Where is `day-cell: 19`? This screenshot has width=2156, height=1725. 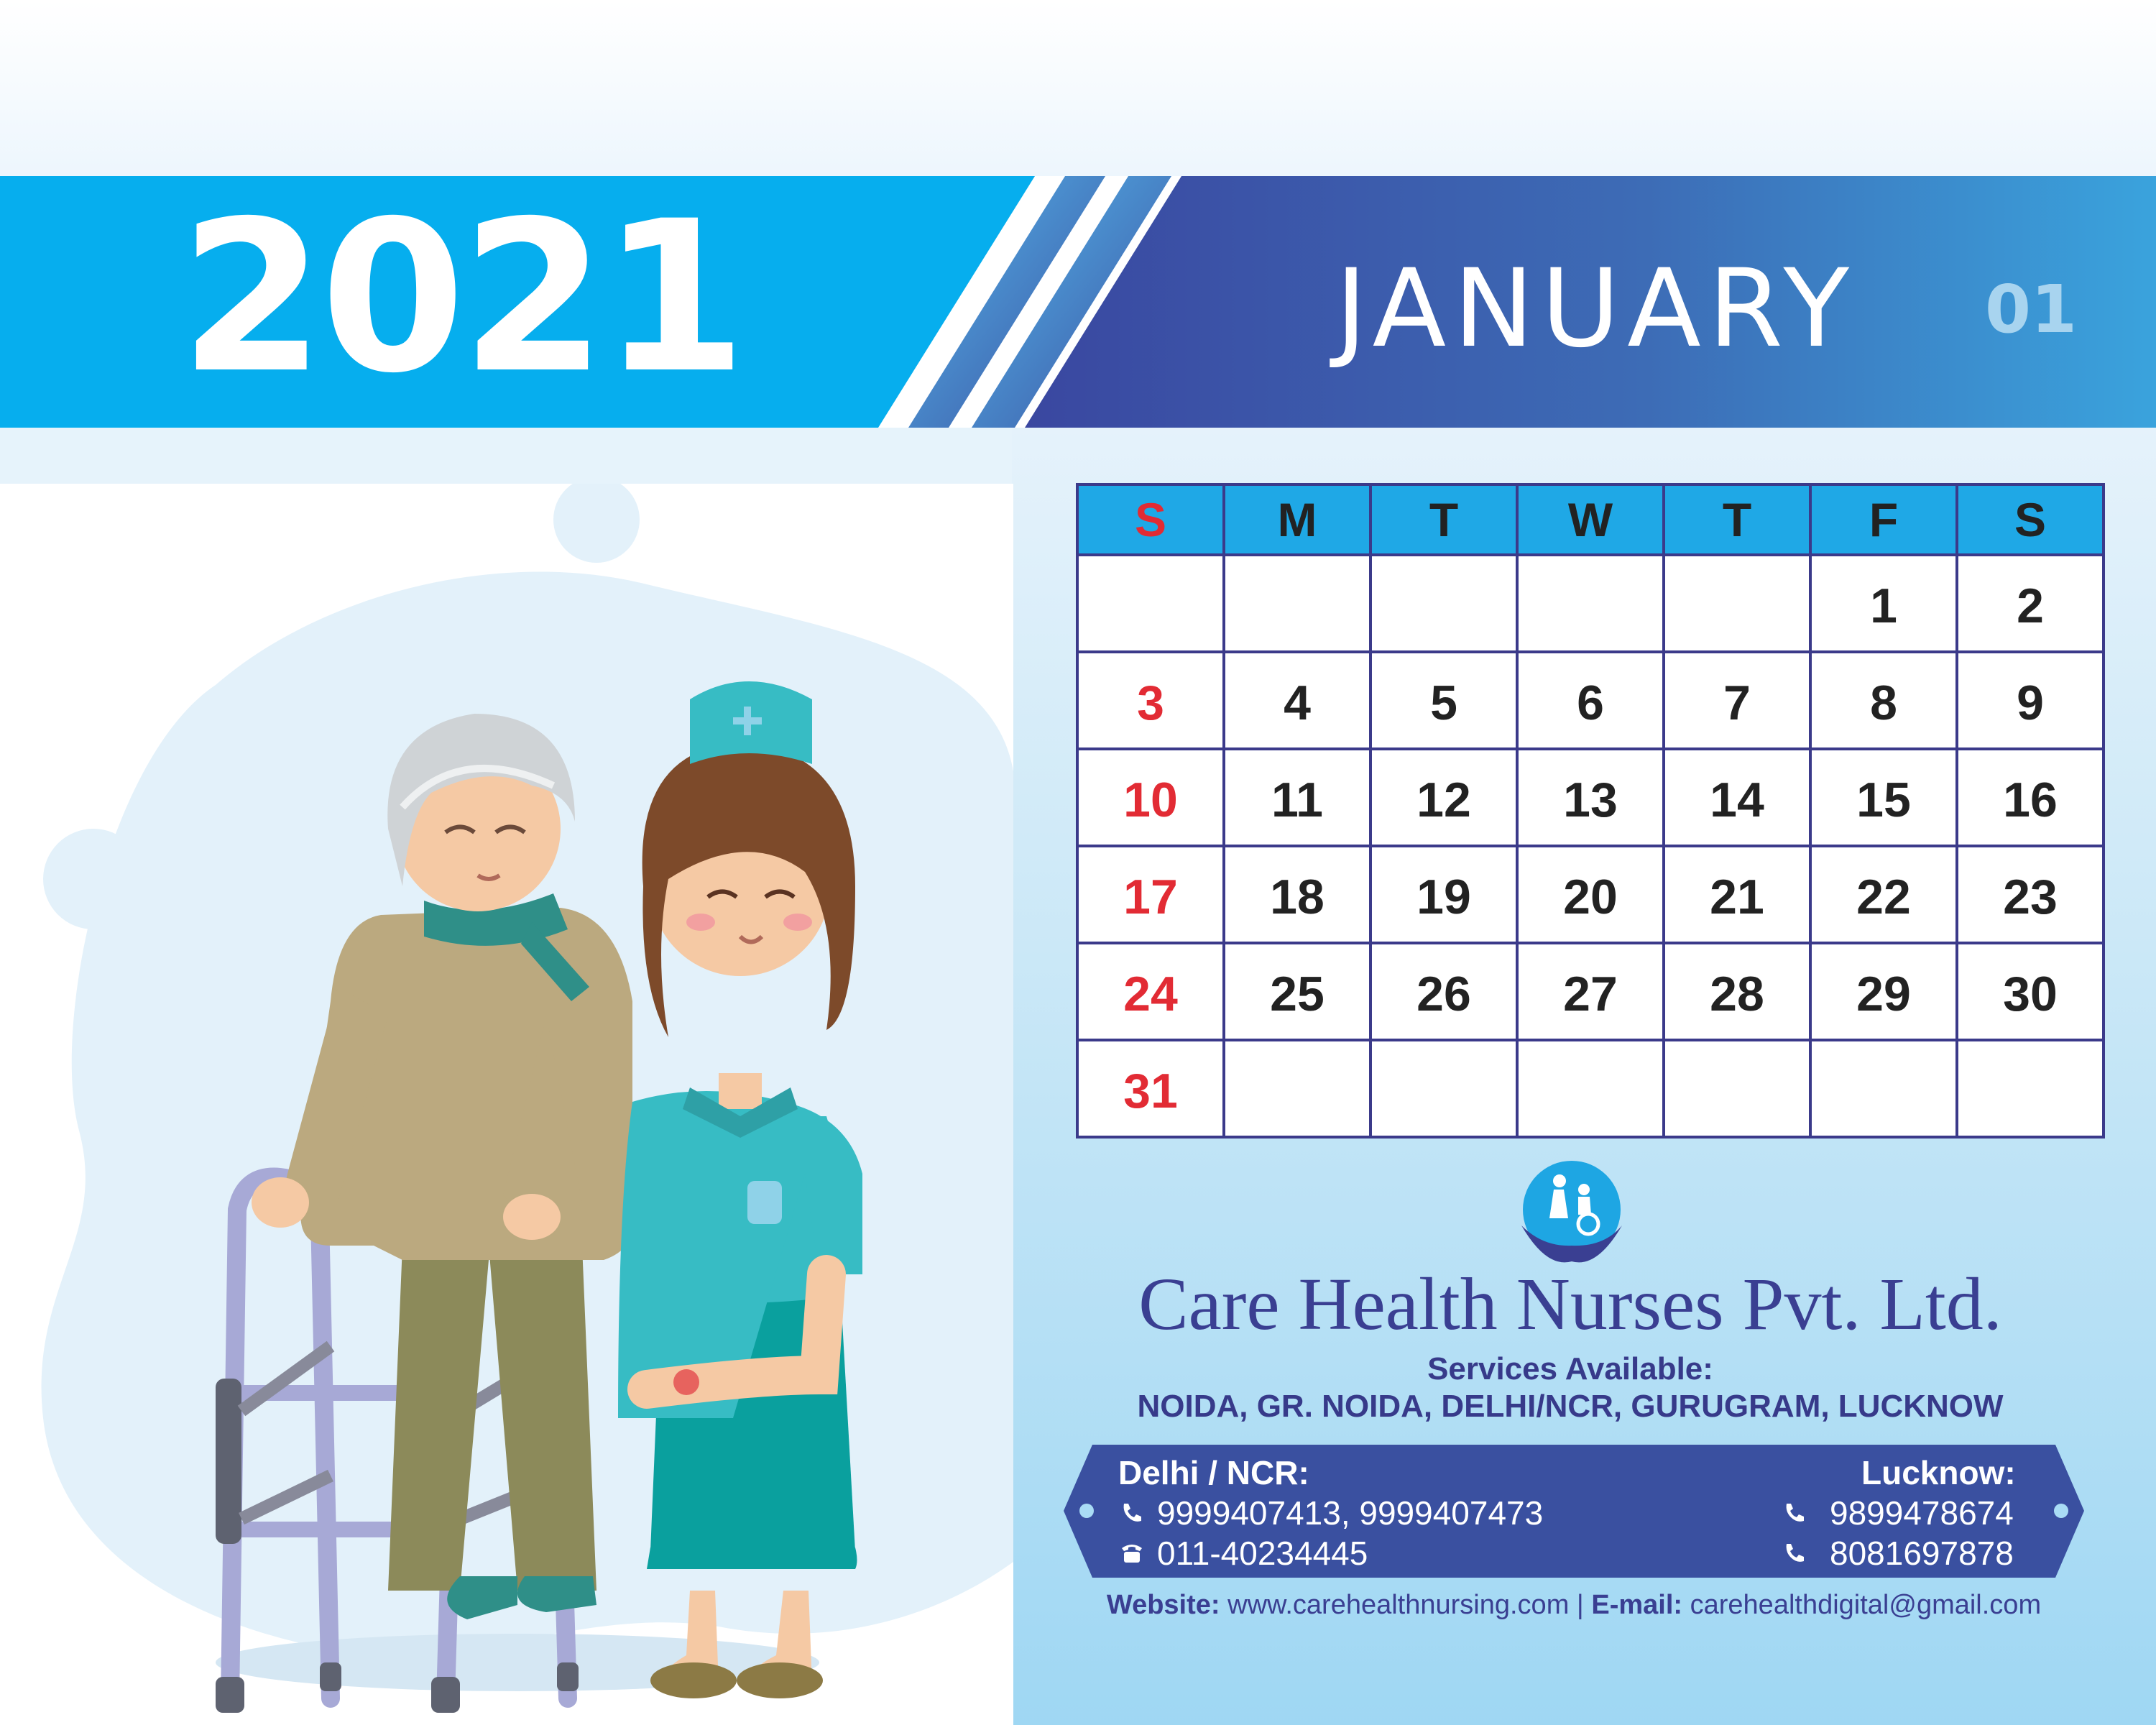
day-cell: 19 is located at coordinates (1444, 894).